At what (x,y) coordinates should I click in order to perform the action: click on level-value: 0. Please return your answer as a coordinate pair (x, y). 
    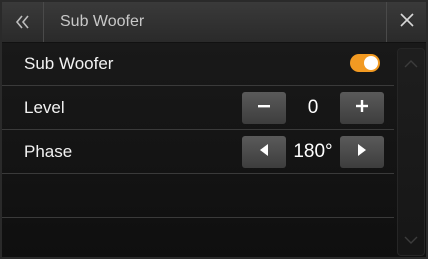
    Looking at the image, I should click on (313, 107).